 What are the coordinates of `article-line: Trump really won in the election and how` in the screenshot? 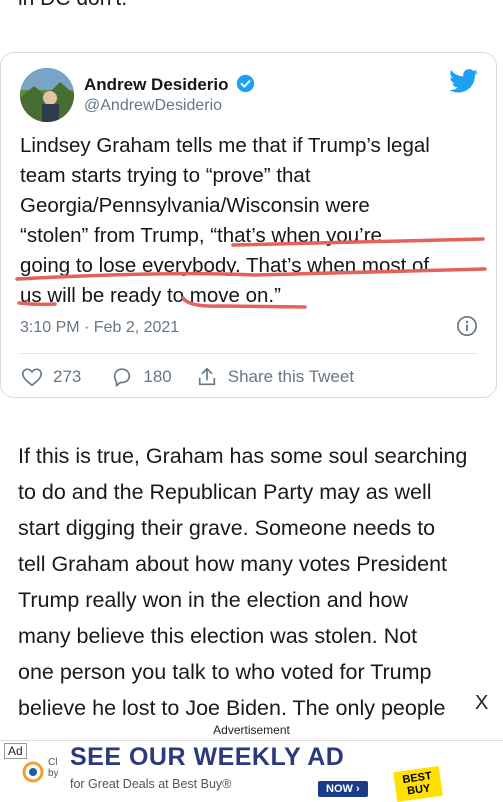 It's located at (213, 600).